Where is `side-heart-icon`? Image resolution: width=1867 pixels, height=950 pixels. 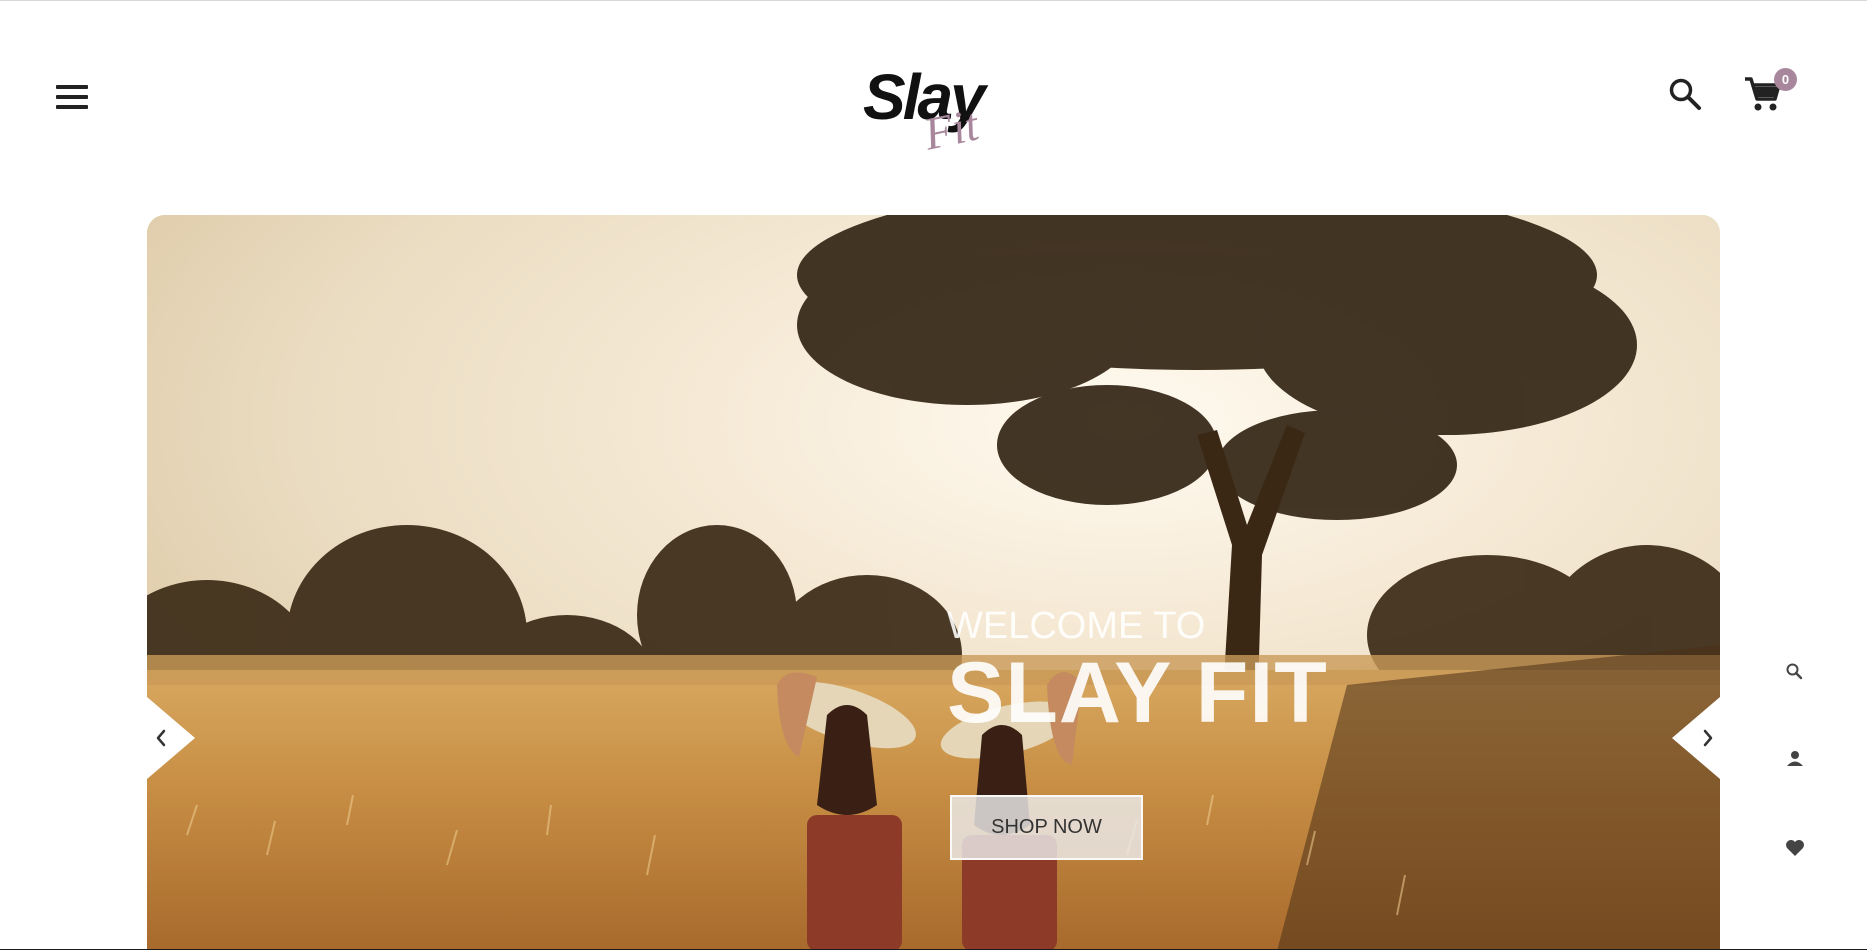
side-heart-icon is located at coordinates (1795, 848).